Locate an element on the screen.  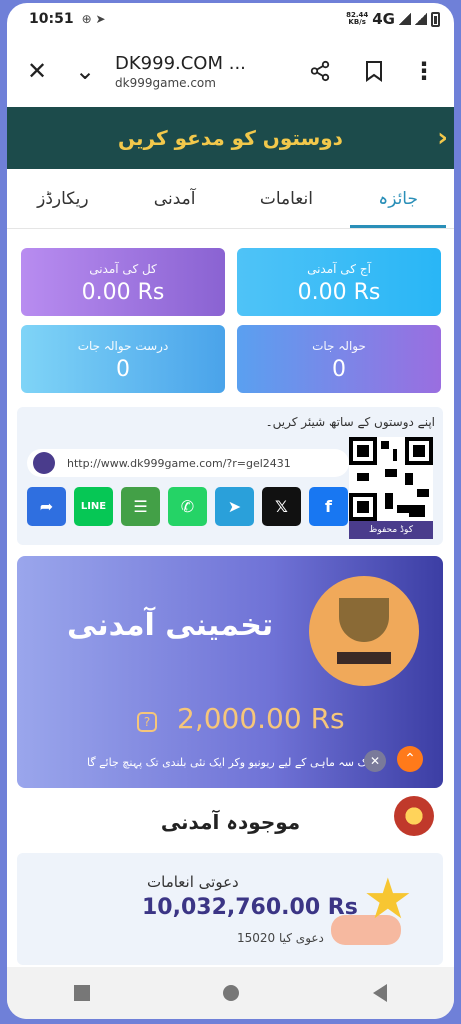
referral-link-field: http://www.dk999game.com/?r=gel2431 is located at coordinates (188, 463).